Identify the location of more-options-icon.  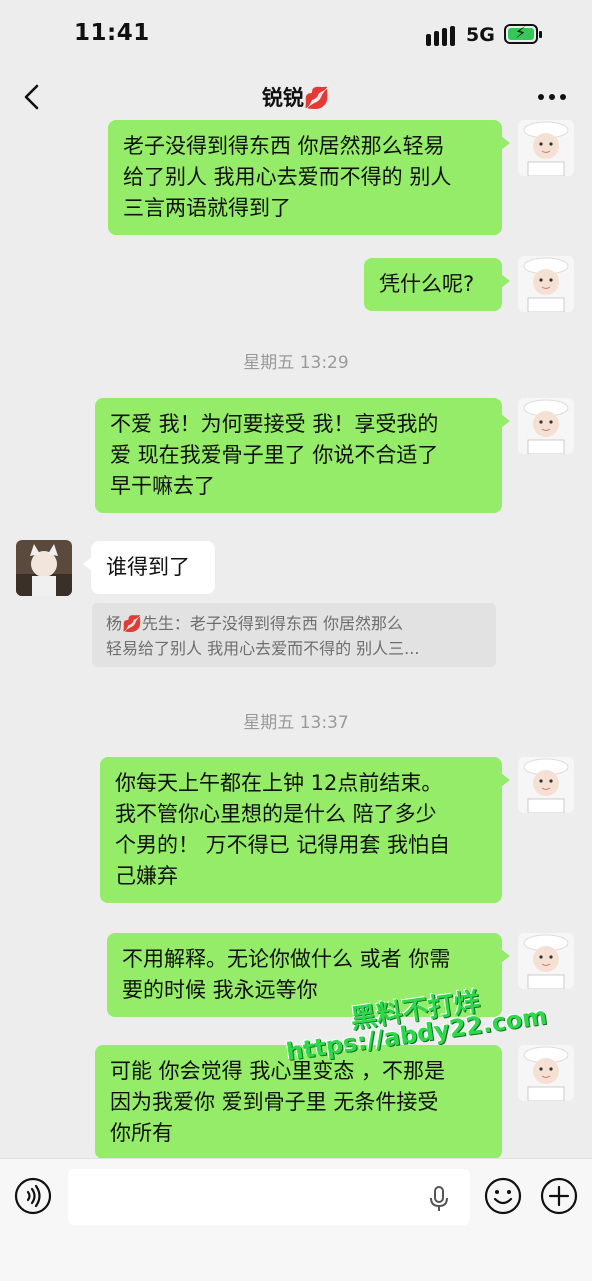
(553, 98).